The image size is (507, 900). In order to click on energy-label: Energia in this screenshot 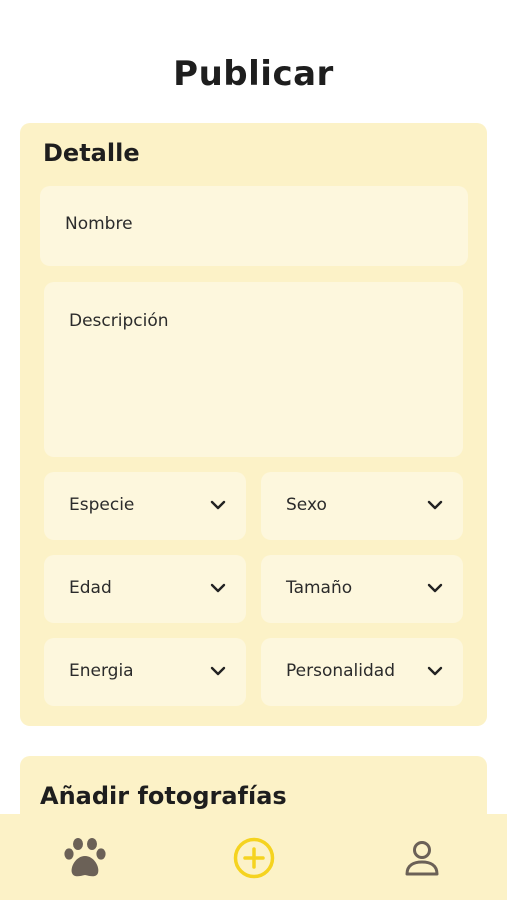, I will do `click(101, 671)`.